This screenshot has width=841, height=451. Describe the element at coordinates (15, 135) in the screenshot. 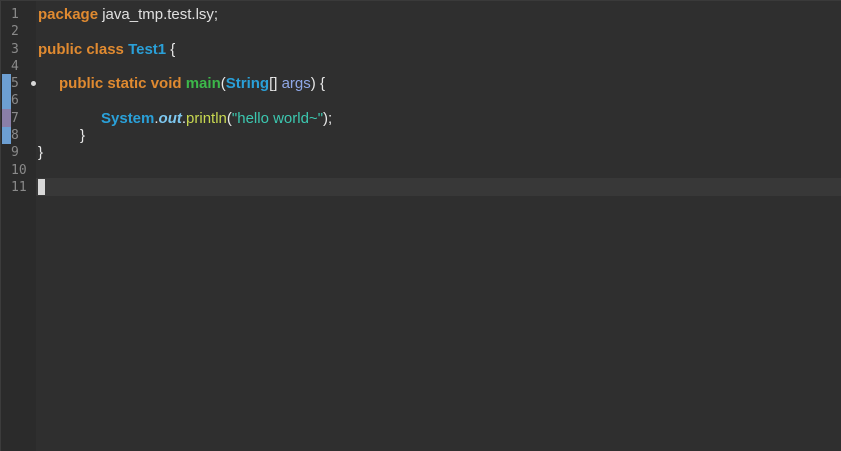

I see `line-number: 8` at that location.